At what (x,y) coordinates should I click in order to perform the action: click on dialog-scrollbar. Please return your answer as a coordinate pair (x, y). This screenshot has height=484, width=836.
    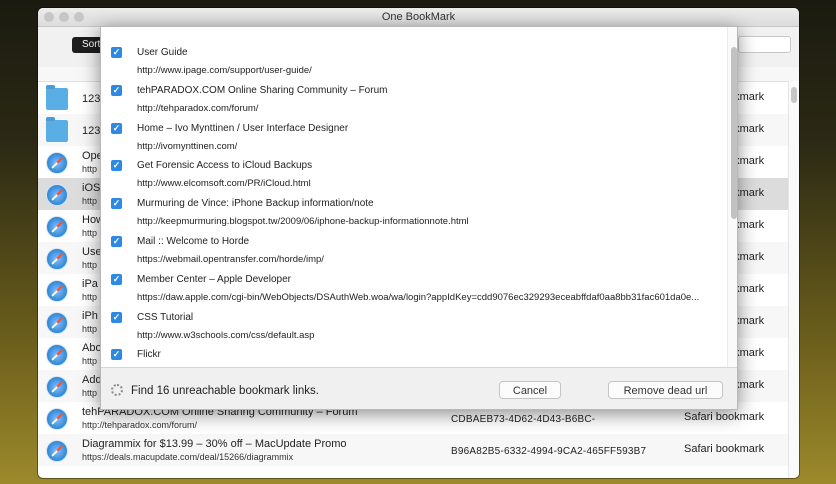
    Looking at the image, I should click on (732, 197).